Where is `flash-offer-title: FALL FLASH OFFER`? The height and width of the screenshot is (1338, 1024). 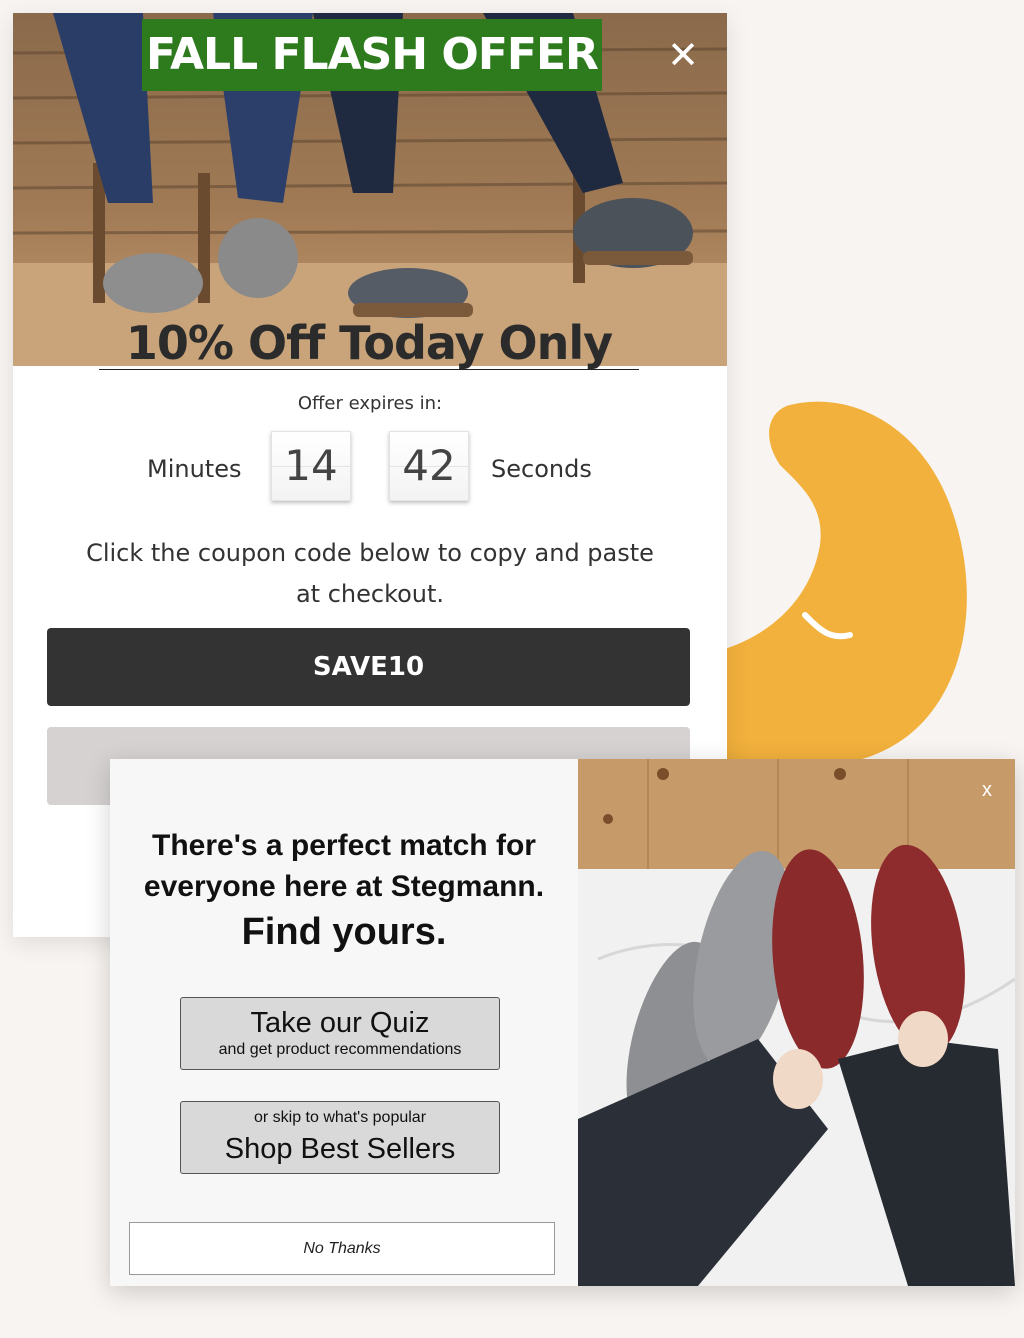 flash-offer-title: FALL FLASH OFFER is located at coordinates (372, 55).